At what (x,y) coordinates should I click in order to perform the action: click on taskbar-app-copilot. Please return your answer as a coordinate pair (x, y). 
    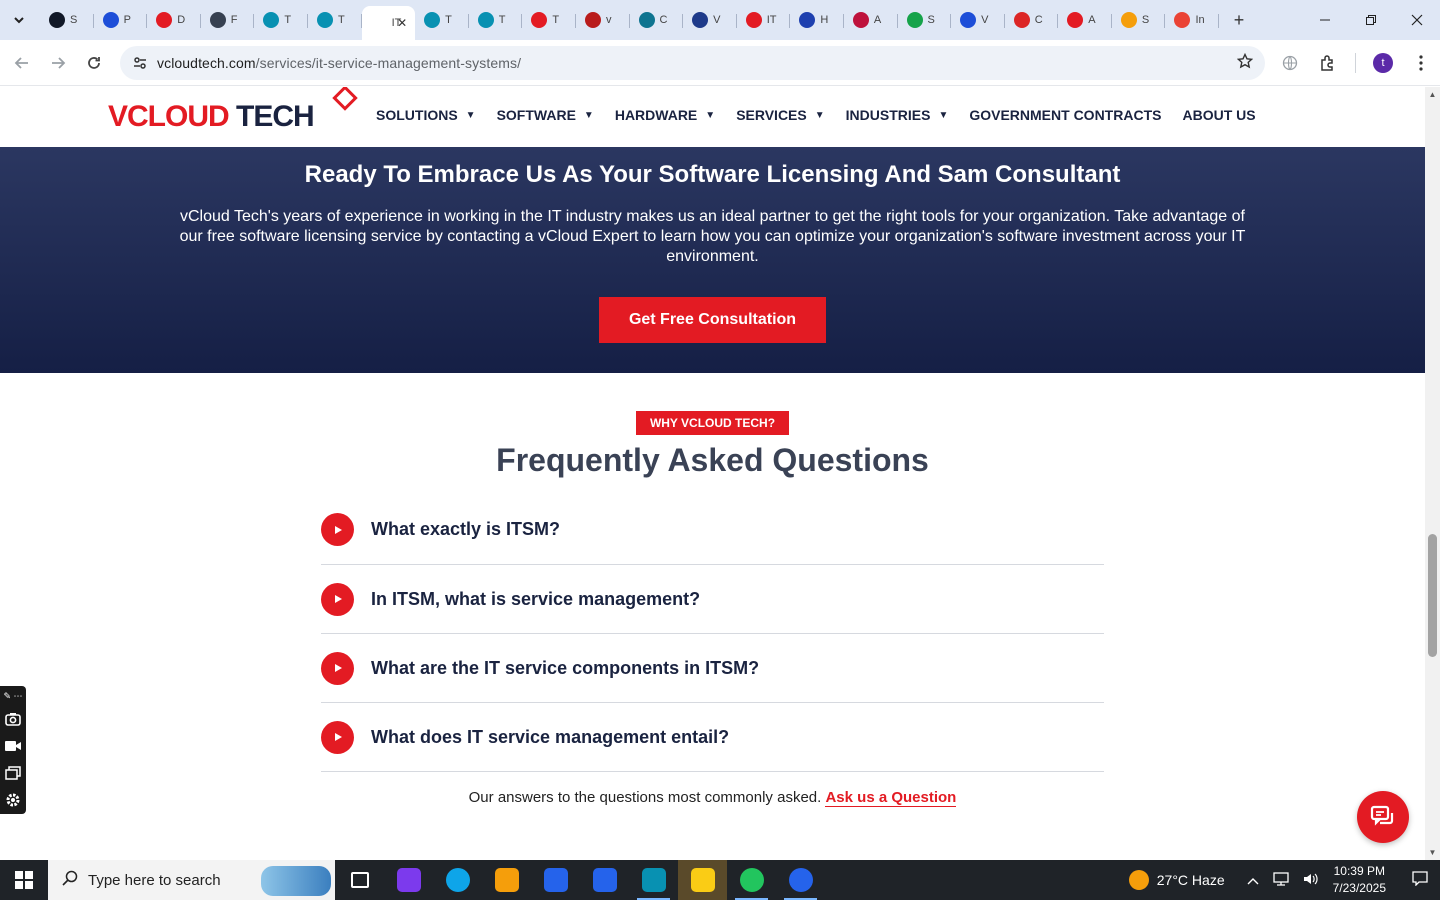
    Looking at the image, I should click on (408, 880).